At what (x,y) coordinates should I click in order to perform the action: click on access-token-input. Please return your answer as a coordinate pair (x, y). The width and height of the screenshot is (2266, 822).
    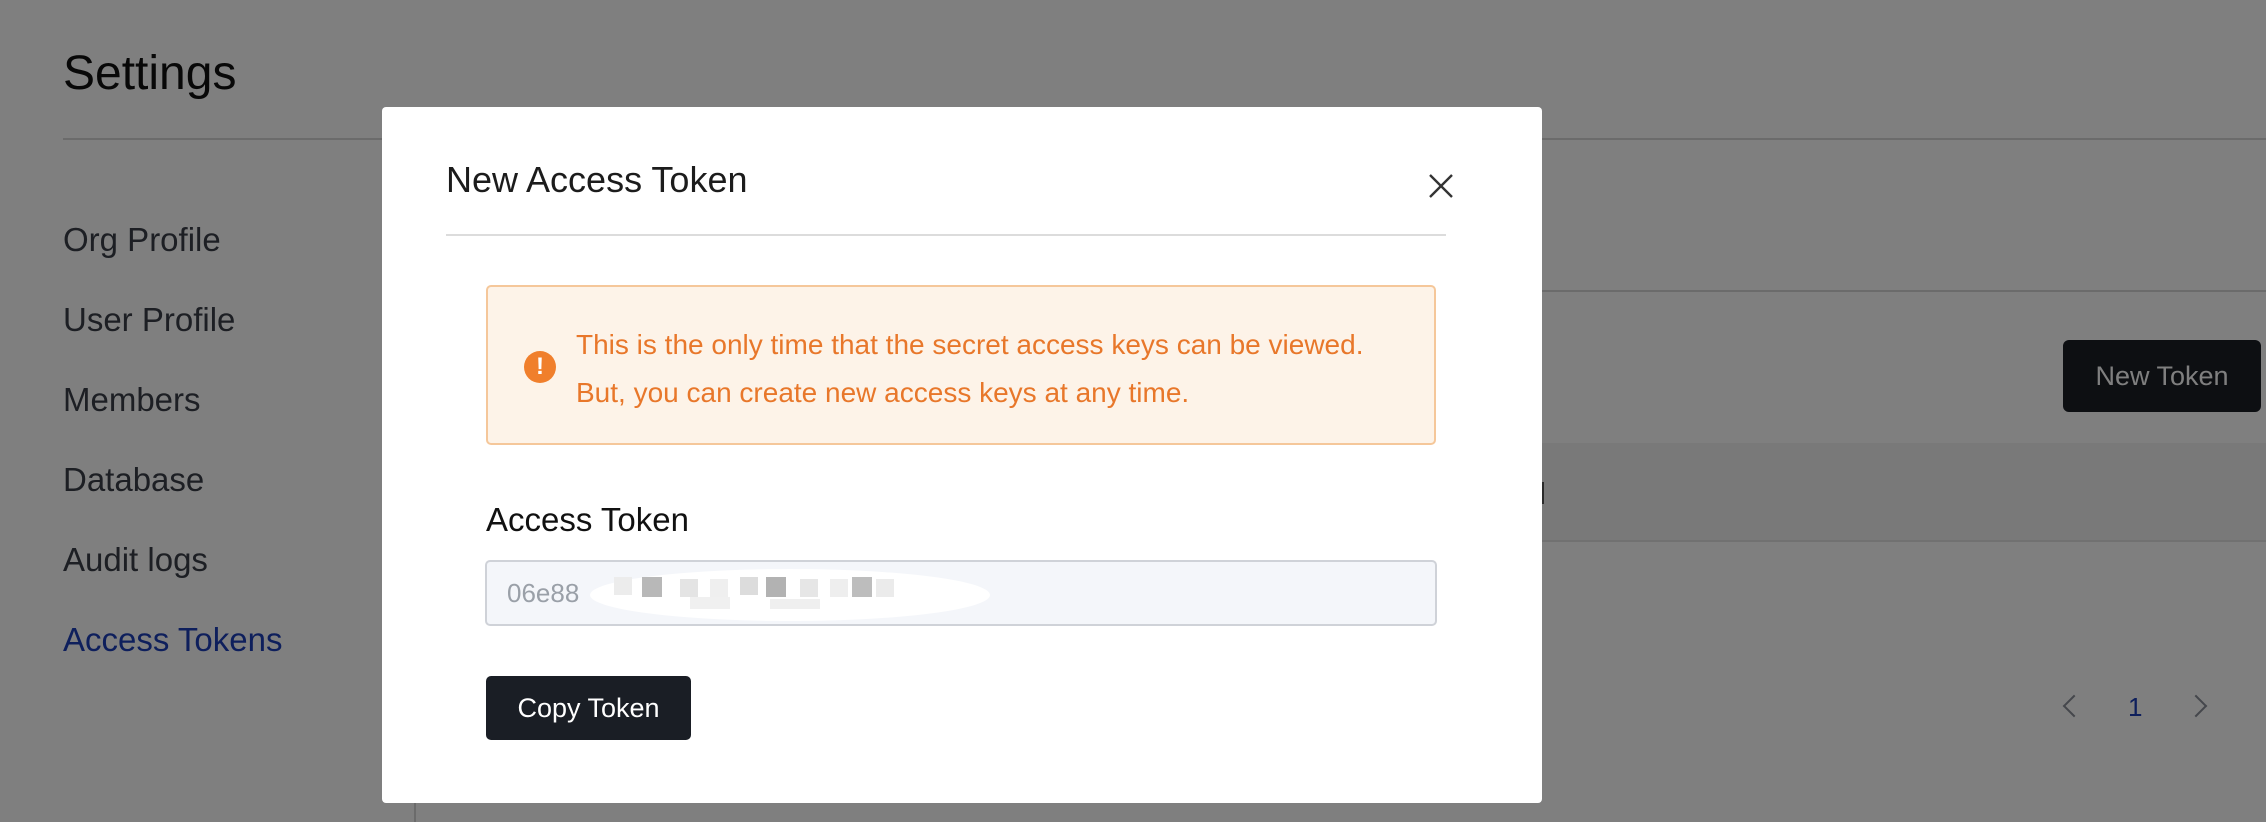
    Looking at the image, I should click on (961, 593).